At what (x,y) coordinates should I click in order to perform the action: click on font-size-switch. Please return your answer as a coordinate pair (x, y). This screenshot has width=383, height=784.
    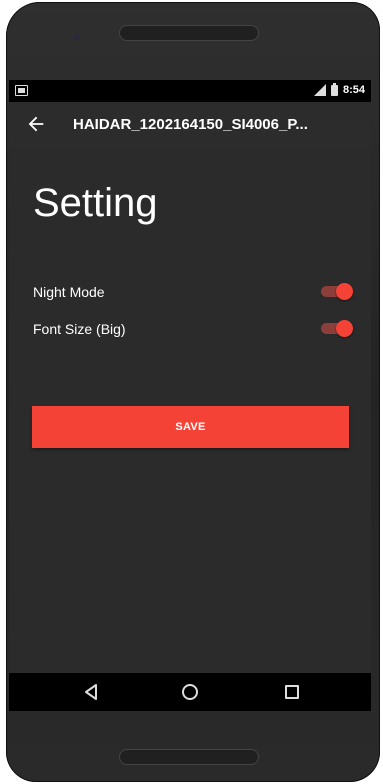
    Looking at the image, I should click on (336, 328).